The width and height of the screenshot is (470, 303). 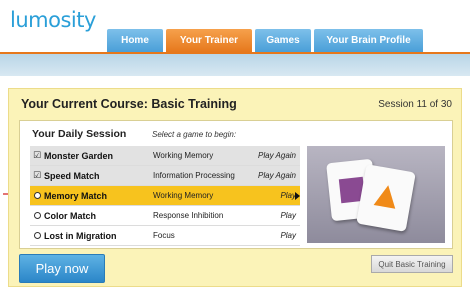 I want to click on game-name: Monster Garden, so click(x=79, y=155).